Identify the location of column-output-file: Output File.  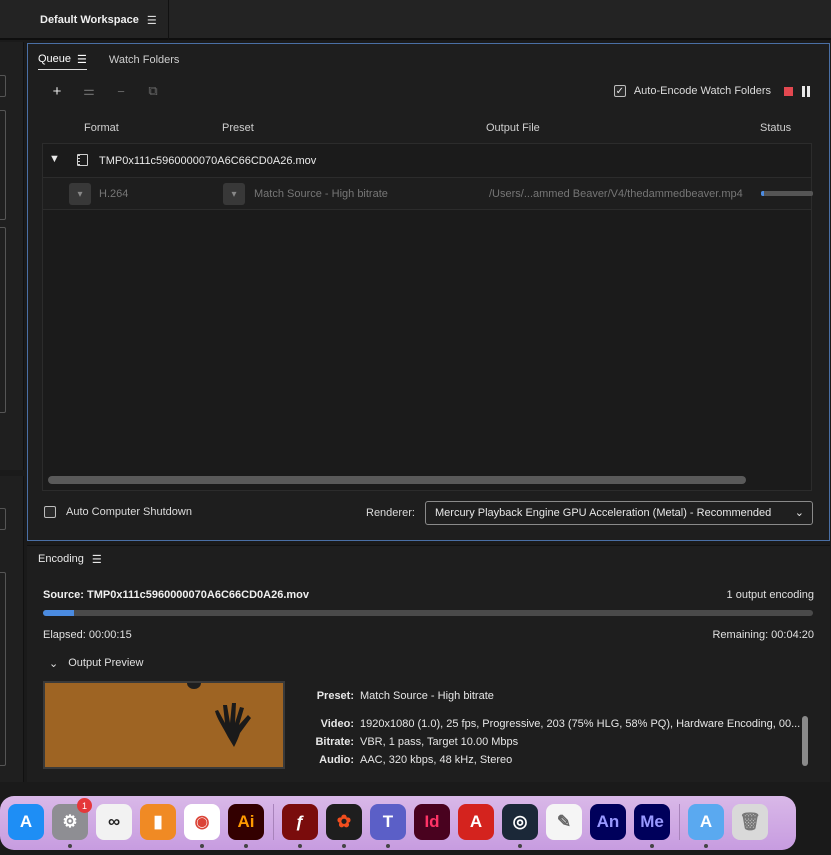
(513, 128).